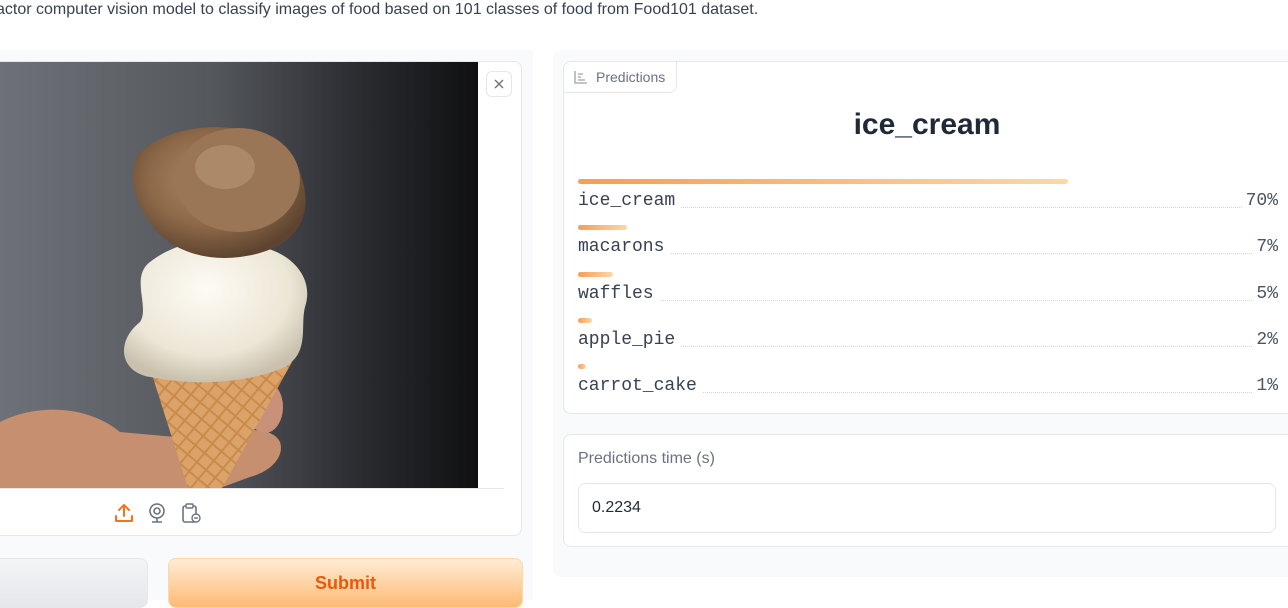 Image resolution: width=1288 pixels, height=608 pixels. I want to click on submit-button: Submit, so click(345, 583).